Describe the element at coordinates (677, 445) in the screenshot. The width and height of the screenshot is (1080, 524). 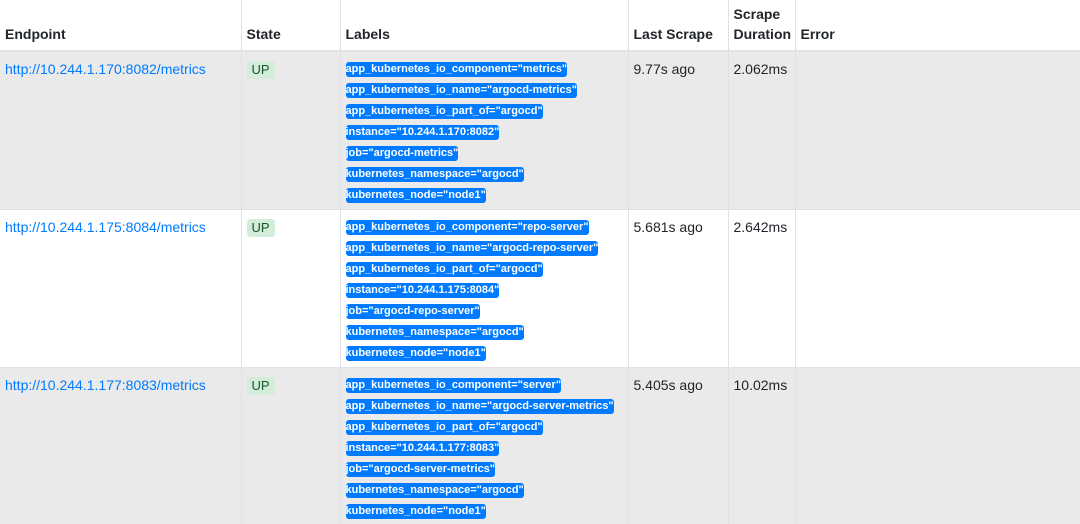
I see `last-scrape-cell: 5.405s ago` at that location.